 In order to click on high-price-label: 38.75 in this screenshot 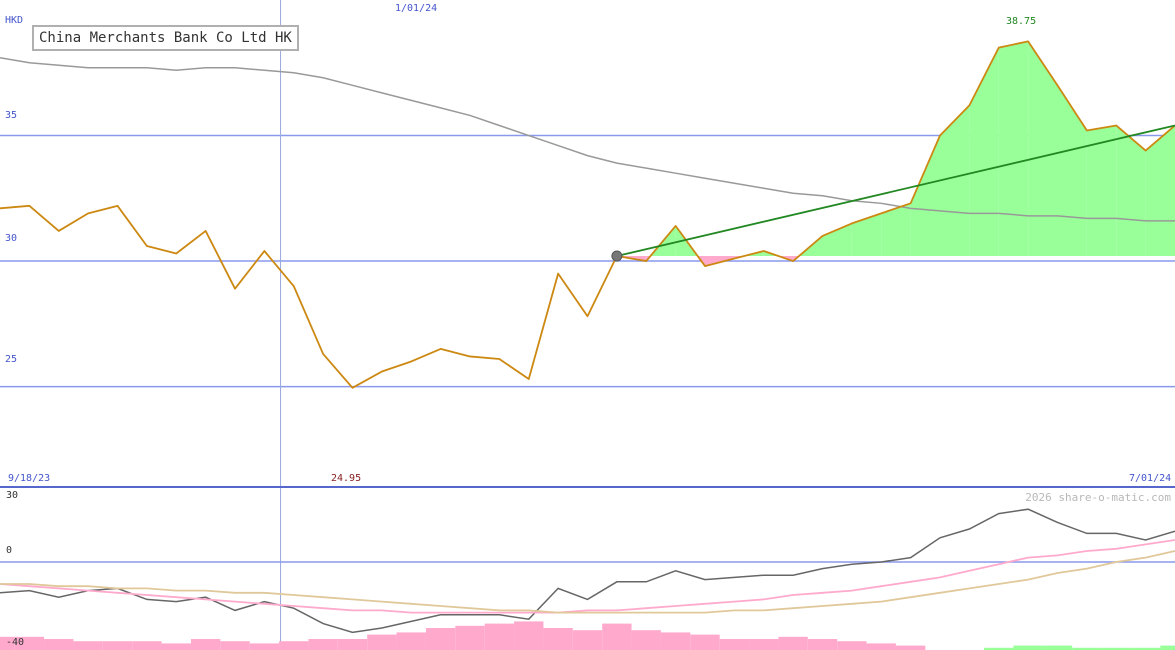, I will do `click(1021, 21)`.